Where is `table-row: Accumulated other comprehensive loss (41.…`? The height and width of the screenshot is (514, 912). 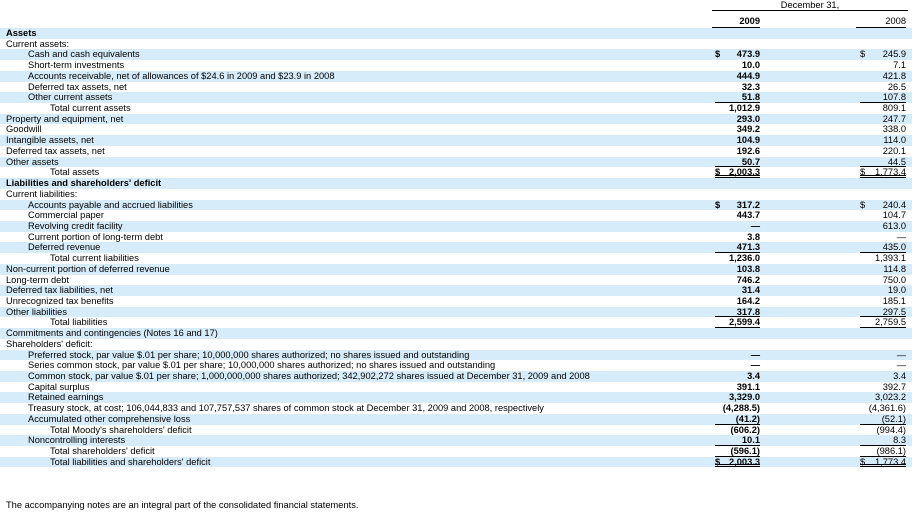
table-row: Accumulated other comprehensive loss (41.… is located at coordinates (456, 419).